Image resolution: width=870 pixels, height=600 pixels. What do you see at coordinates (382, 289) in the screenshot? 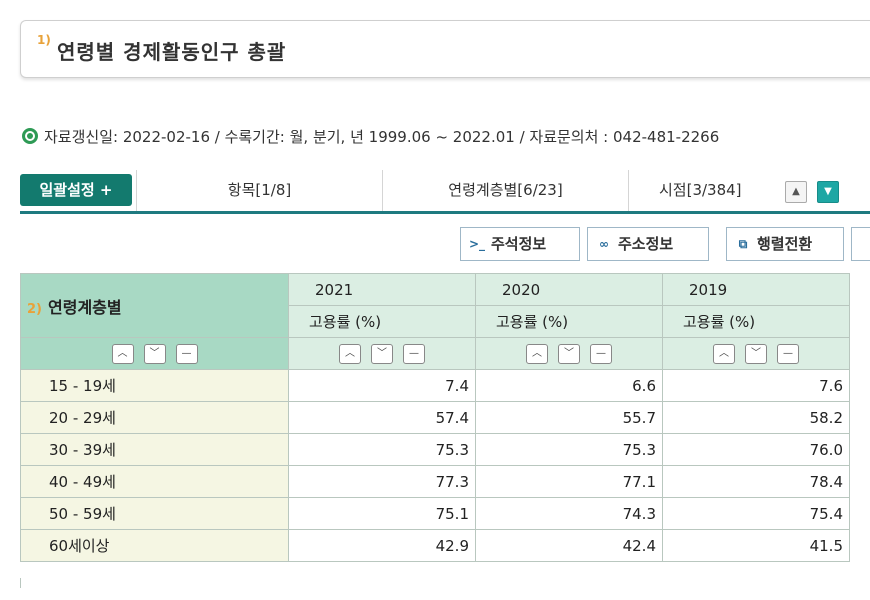
I see `year-header: 2021` at bounding box center [382, 289].